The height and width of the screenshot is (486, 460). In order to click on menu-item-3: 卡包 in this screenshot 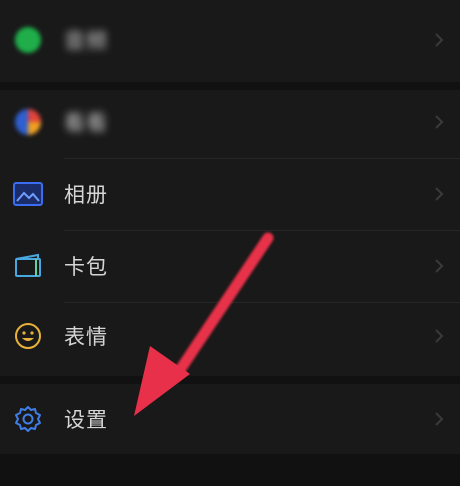, I will do `click(230, 266)`.